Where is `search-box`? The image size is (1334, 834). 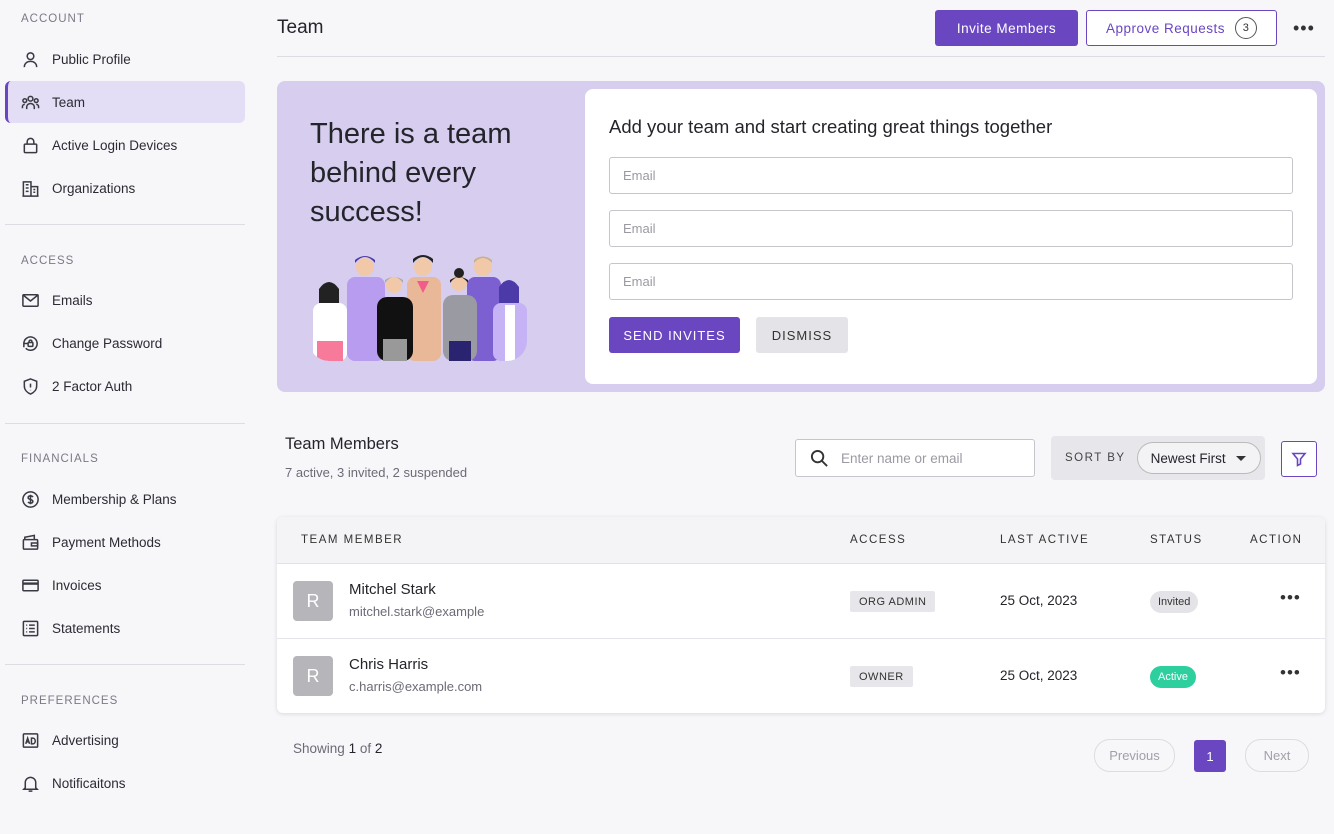
search-box is located at coordinates (915, 458).